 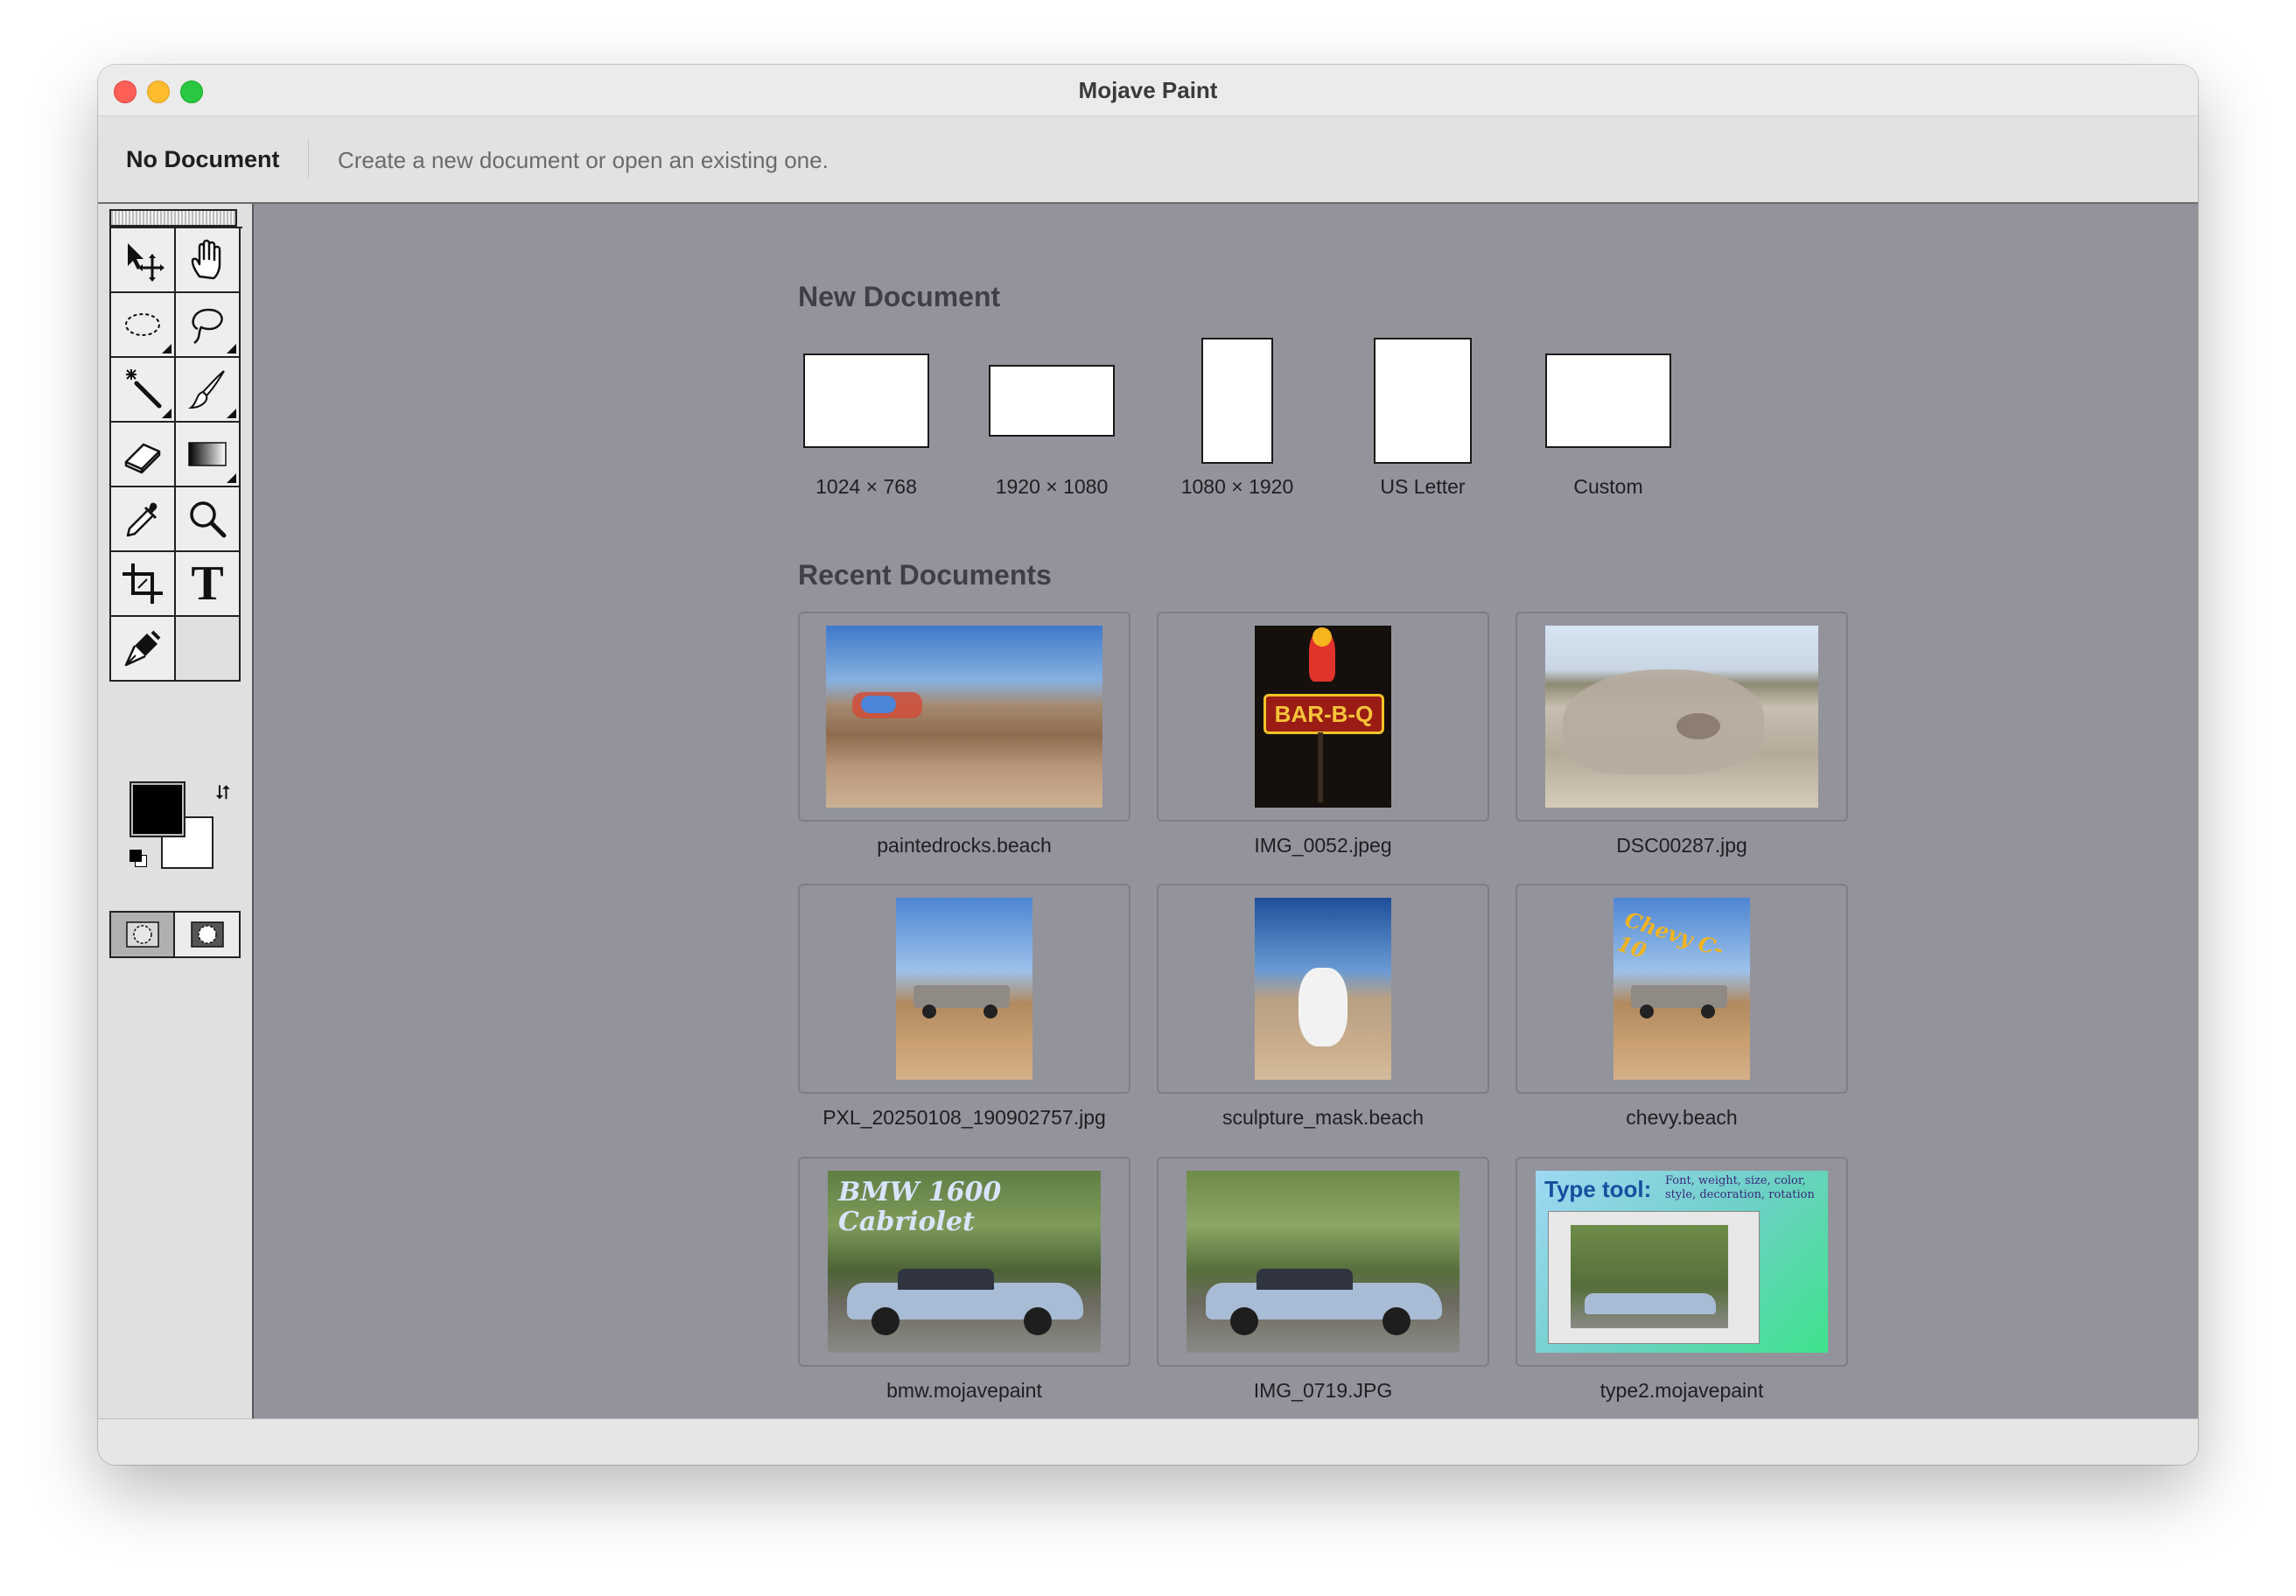 I want to click on brush-tool, so click(x=208, y=390).